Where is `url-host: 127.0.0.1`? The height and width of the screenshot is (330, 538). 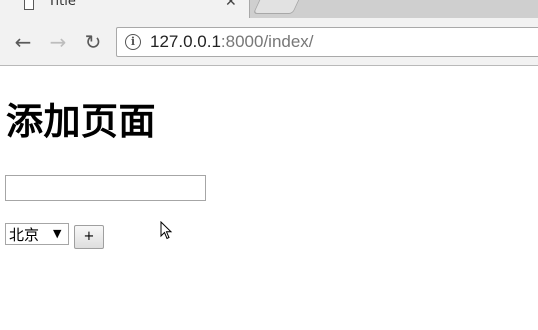 url-host: 127.0.0.1 is located at coordinates (185, 41).